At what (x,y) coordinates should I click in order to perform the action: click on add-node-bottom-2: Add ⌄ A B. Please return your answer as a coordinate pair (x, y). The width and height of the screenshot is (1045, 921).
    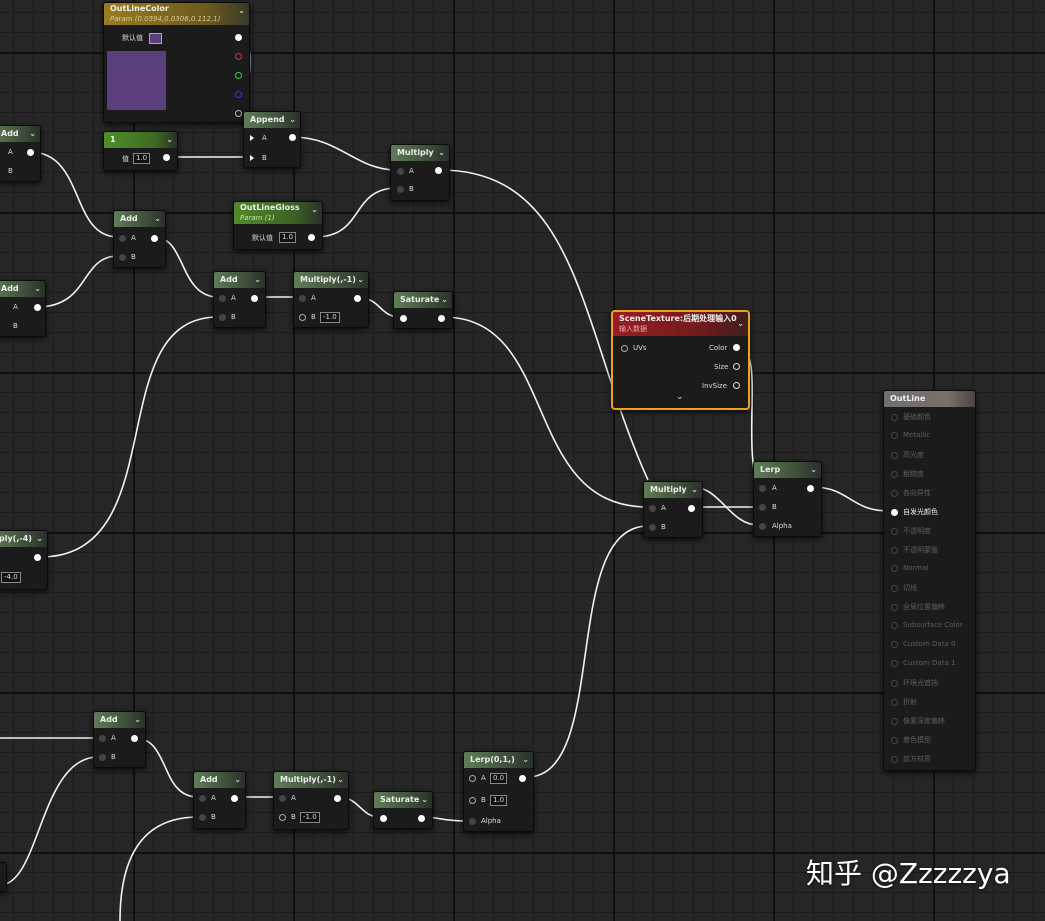
    Looking at the image, I should click on (219, 800).